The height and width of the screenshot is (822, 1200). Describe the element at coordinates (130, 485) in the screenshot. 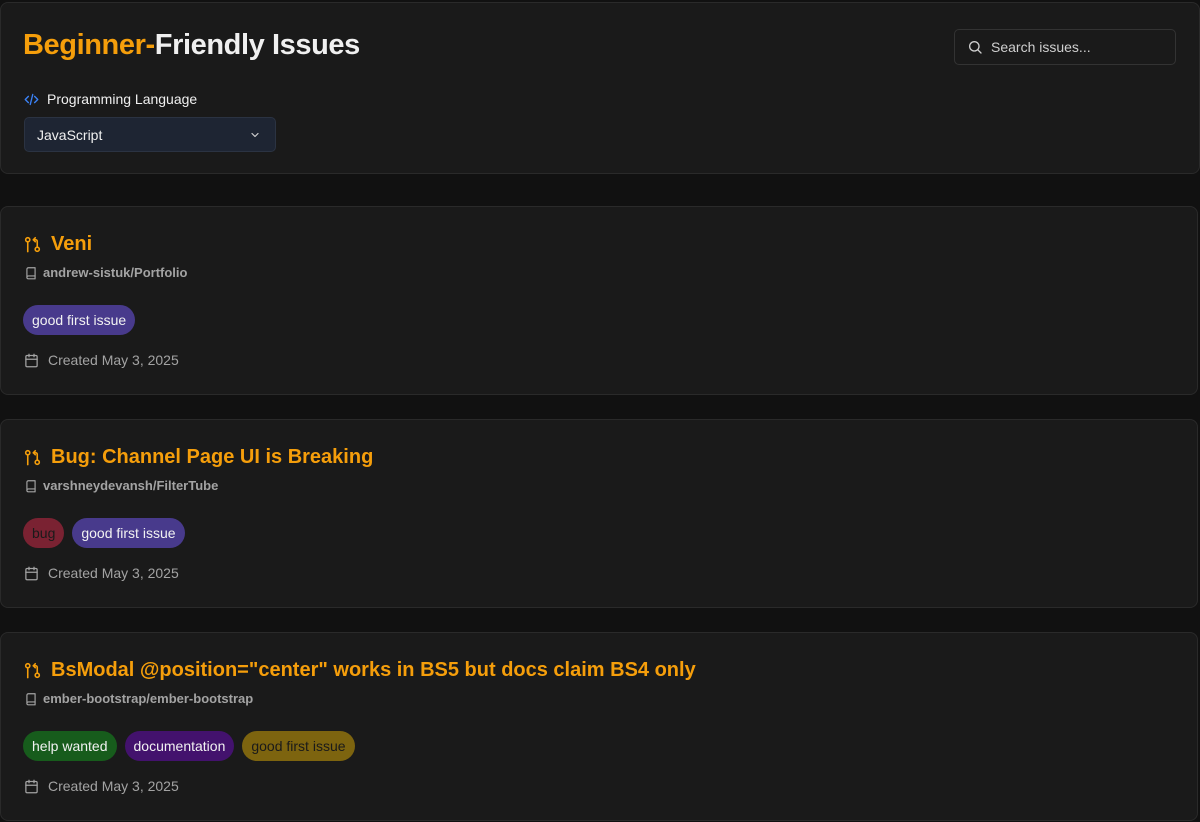

I see `issue-repo-name: varshneydevansh/FilterTube` at that location.